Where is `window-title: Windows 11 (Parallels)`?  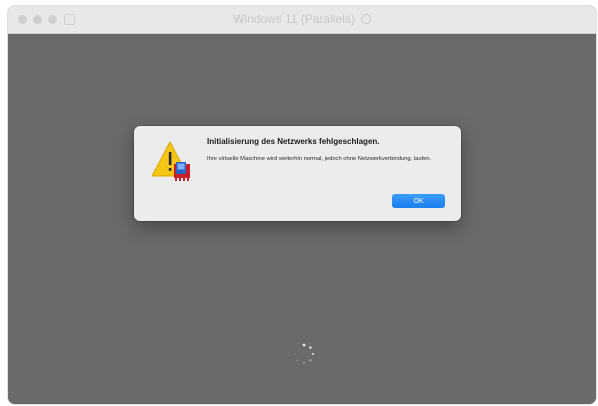
window-title: Windows 11 (Parallels) is located at coordinates (302, 19).